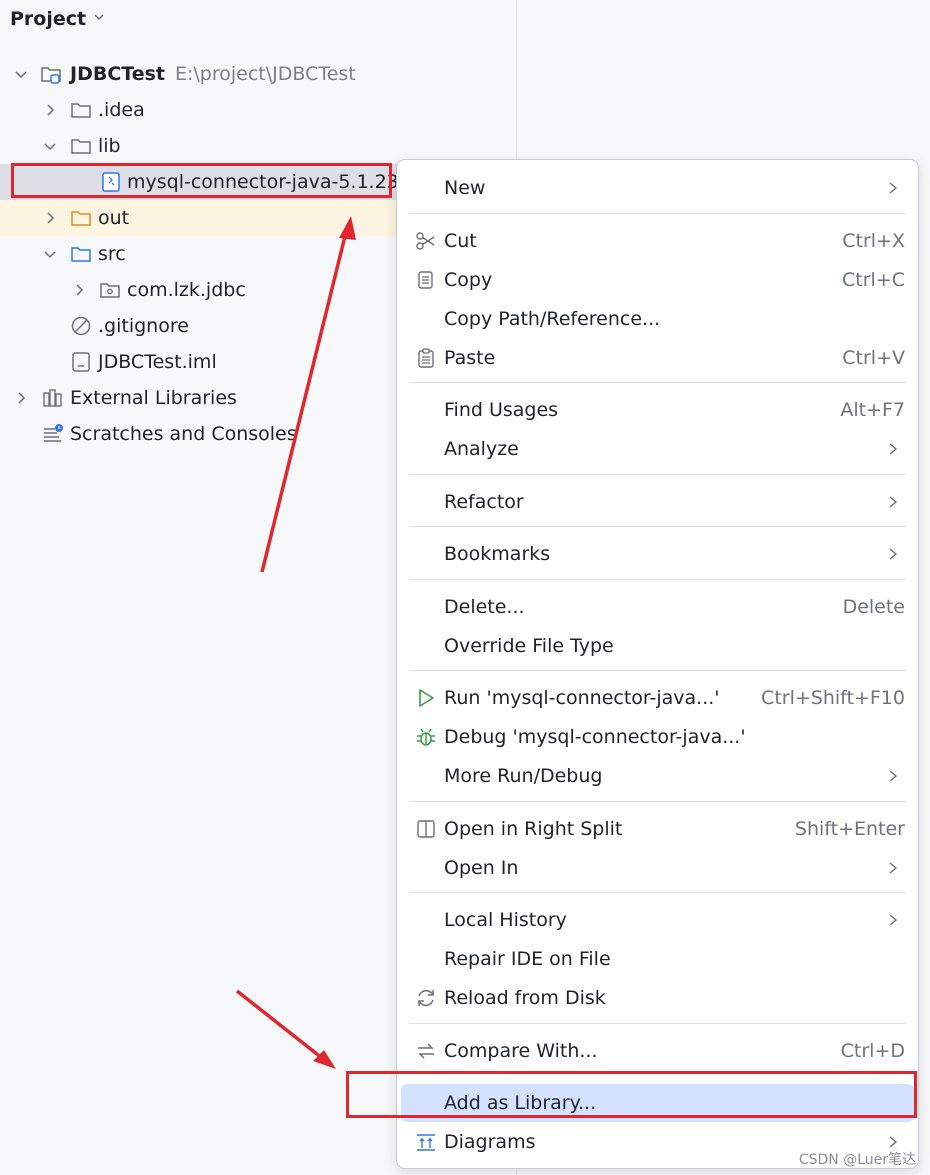 Image resolution: width=930 pixels, height=1175 pixels. What do you see at coordinates (872, 410) in the screenshot?
I see `menu-item-shortcut: Alt+F7` at bounding box center [872, 410].